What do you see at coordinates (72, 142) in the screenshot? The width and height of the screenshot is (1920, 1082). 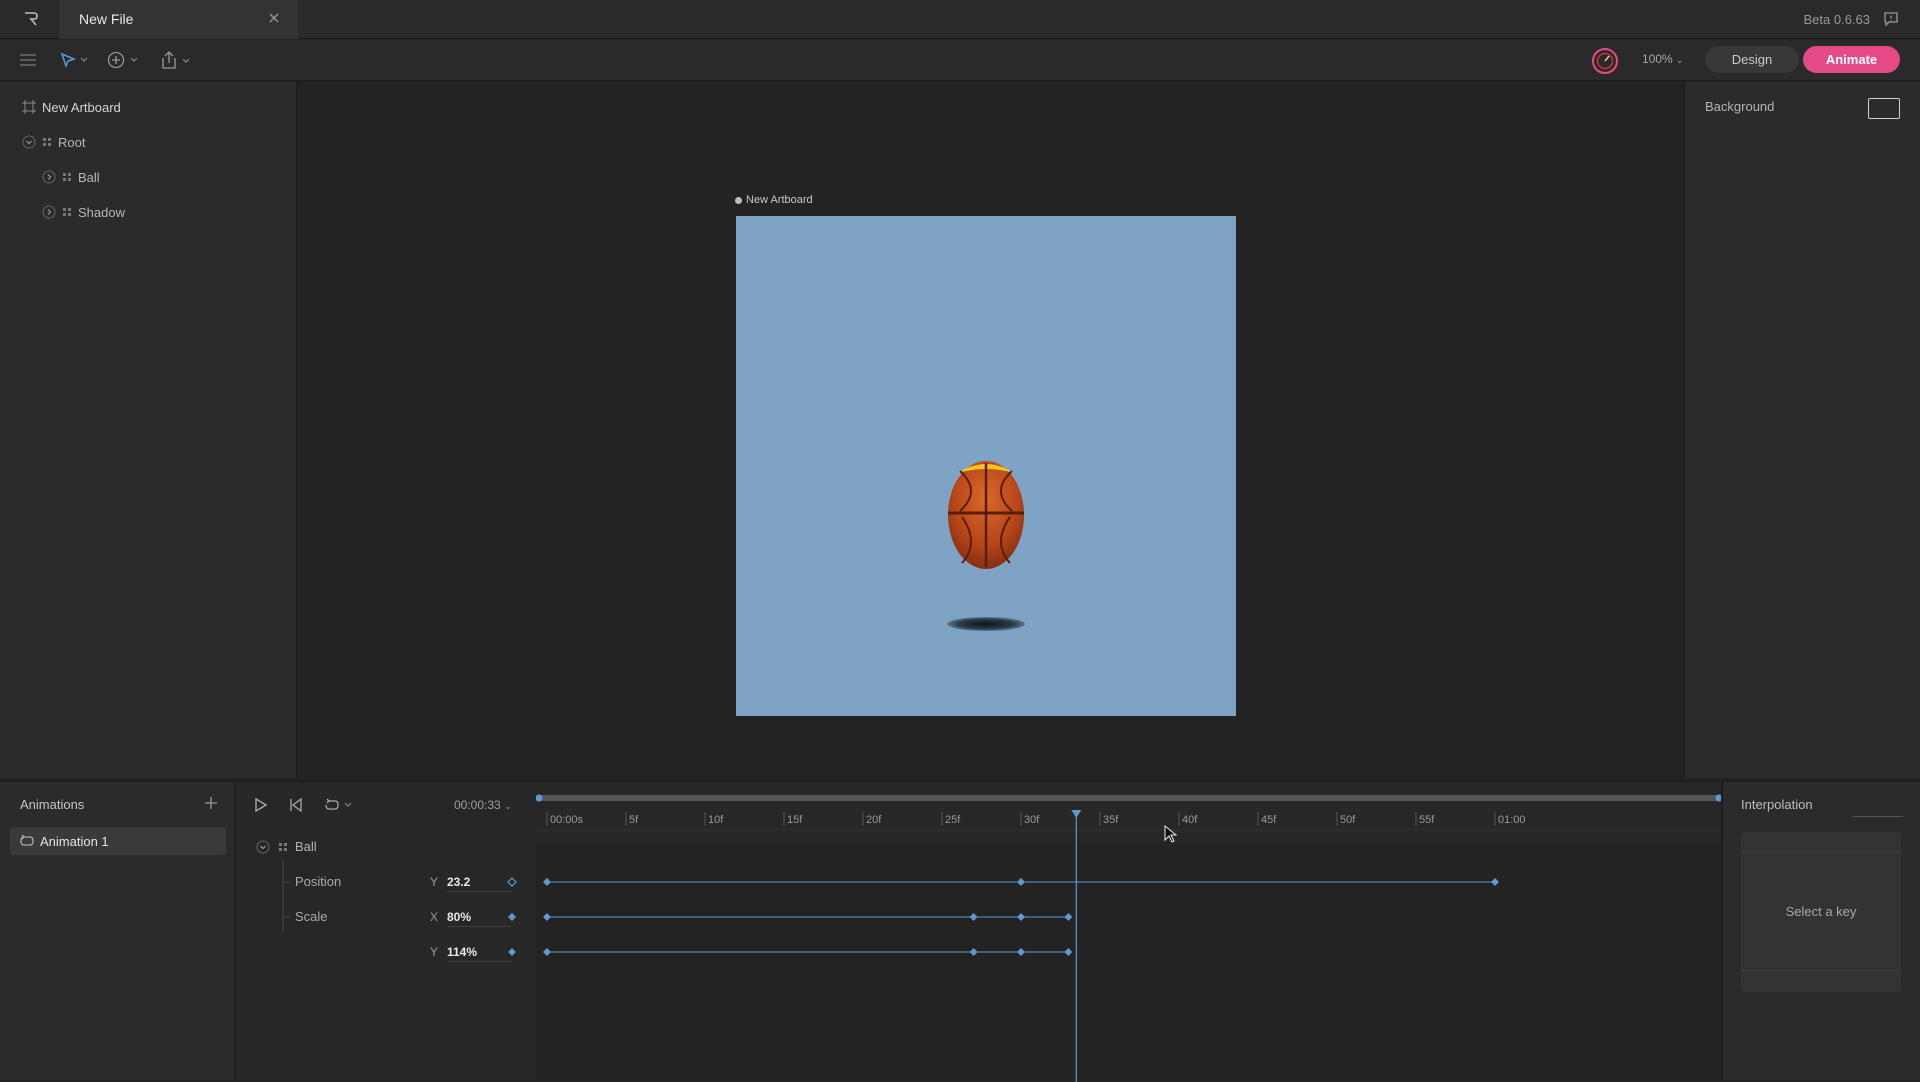 I see `tree-item-label: Root` at bounding box center [72, 142].